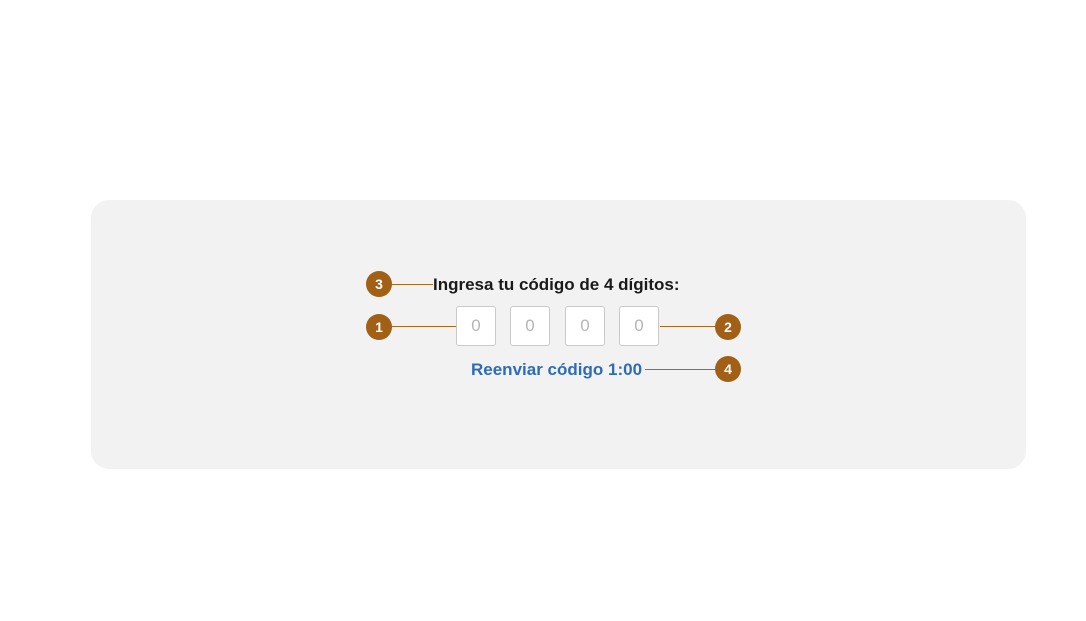  I want to click on resend-timer: 1:00, so click(625, 369).